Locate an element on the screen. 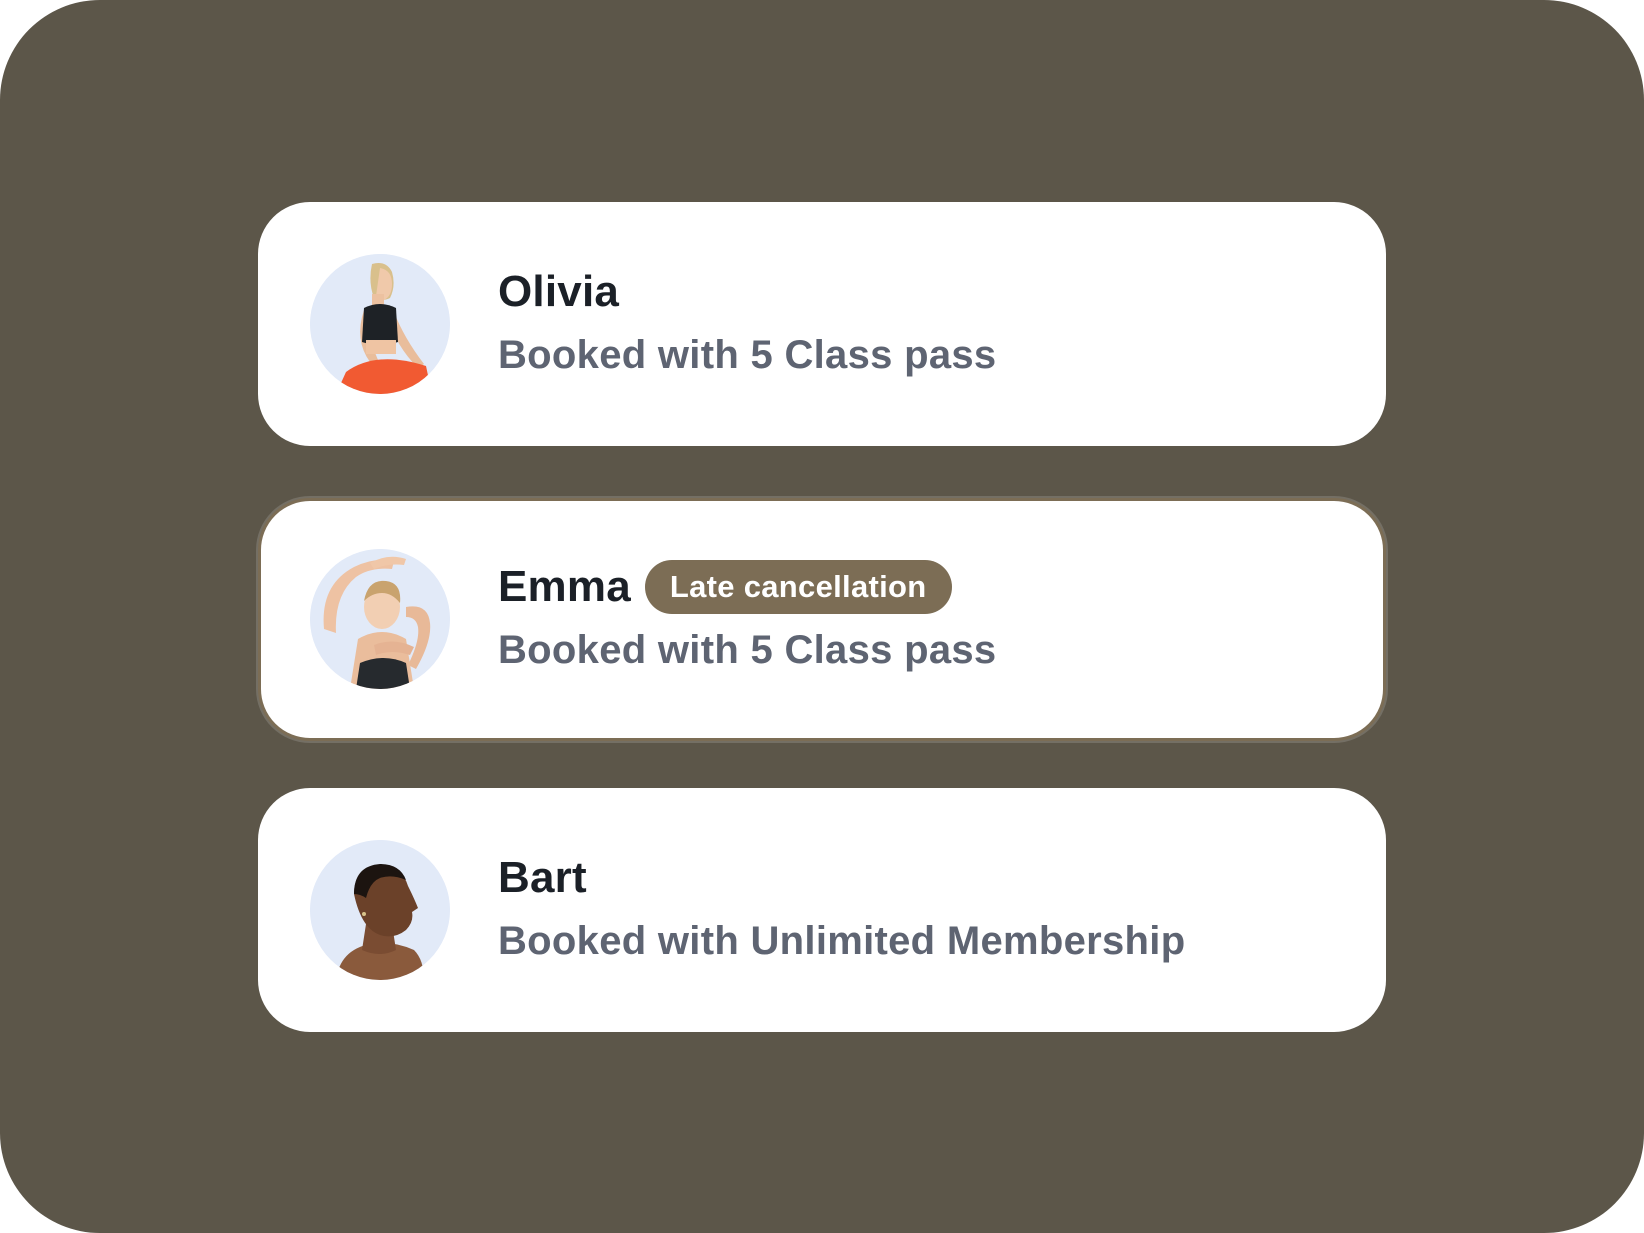 The height and width of the screenshot is (1233, 1644). booking-subtitle: Booked with Unlimited Membership is located at coordinates (842, 941).